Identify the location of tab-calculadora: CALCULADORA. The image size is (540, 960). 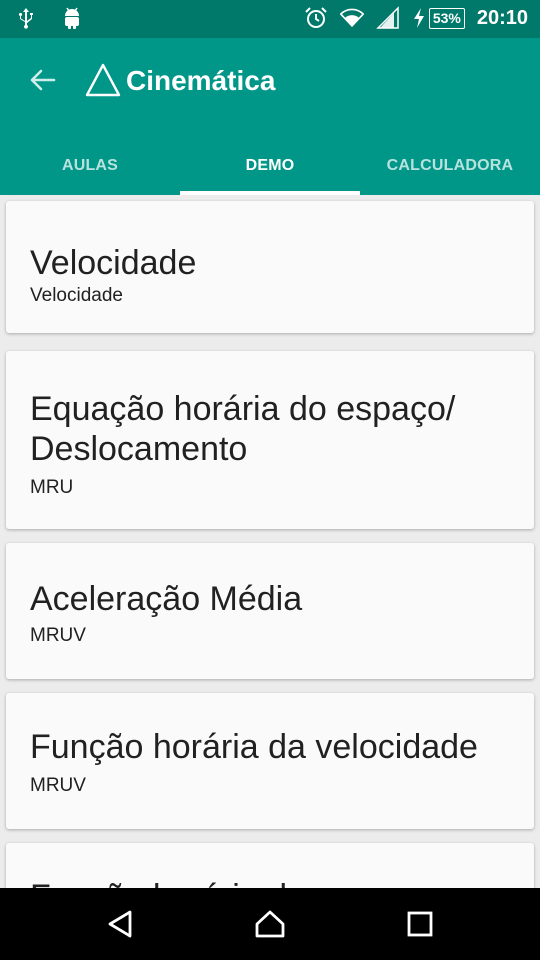
(450, 165).